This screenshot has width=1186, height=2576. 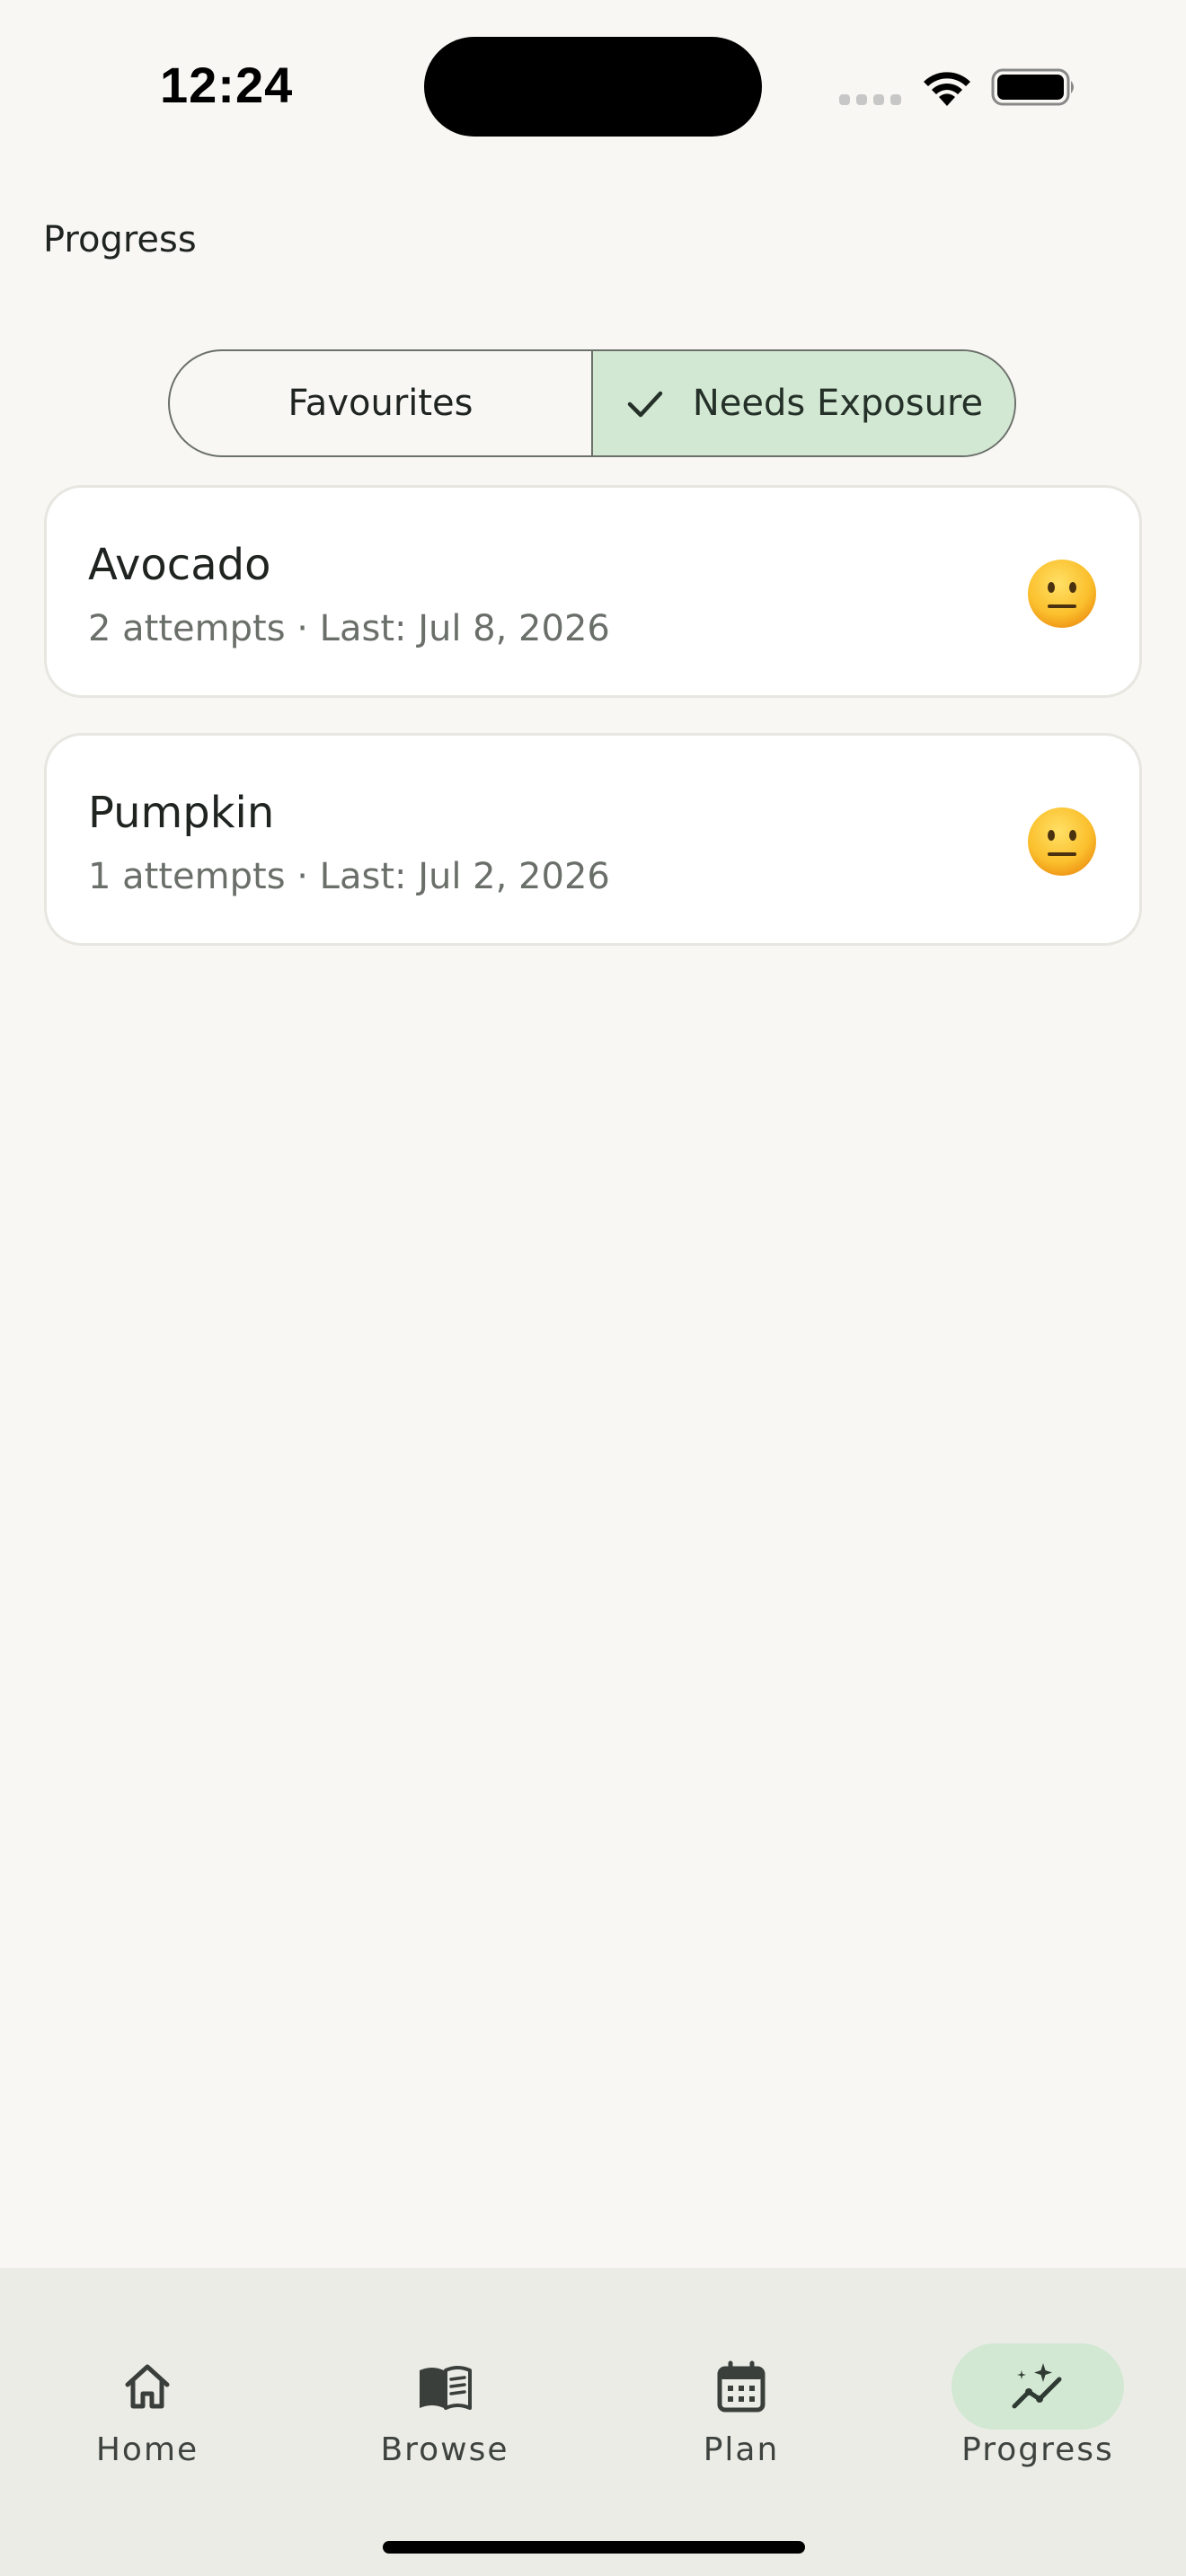 I want to click on filter-favourites: Favourites, so click(x=380, y=403).